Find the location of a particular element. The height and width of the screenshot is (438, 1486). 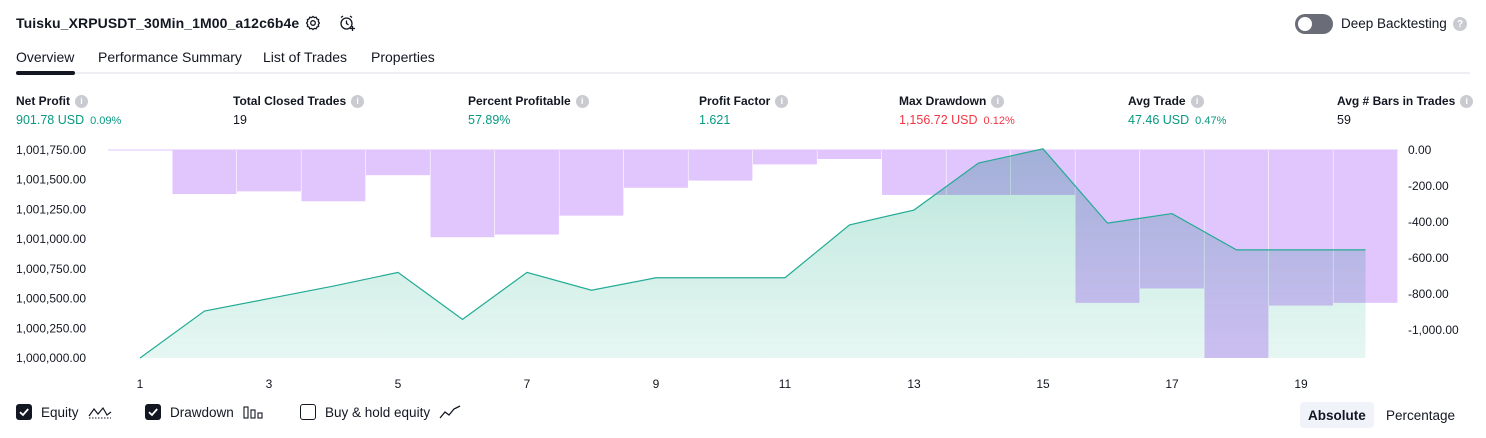

tabs-divider is located at coordinates (743, 73).